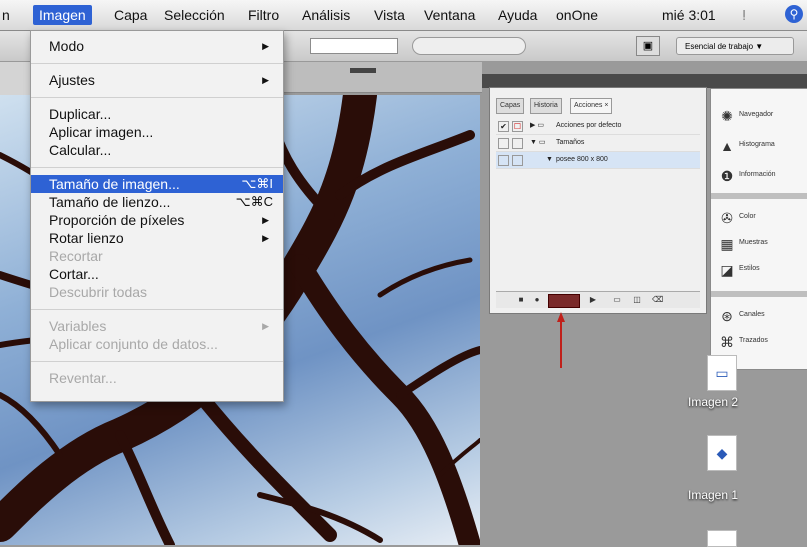  What do you see at coordinates (727, 116) in the screenshot?
I see `navigator-icon: ✺` at bounding box center [727, 116].